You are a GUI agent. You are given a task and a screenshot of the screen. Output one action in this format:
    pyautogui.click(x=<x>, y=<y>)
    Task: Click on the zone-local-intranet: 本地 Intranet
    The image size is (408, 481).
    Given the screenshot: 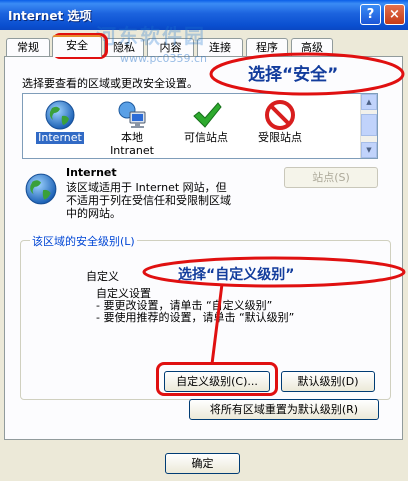 What is the action you would take?
    pyautogui.click(x=132, y=126)
    